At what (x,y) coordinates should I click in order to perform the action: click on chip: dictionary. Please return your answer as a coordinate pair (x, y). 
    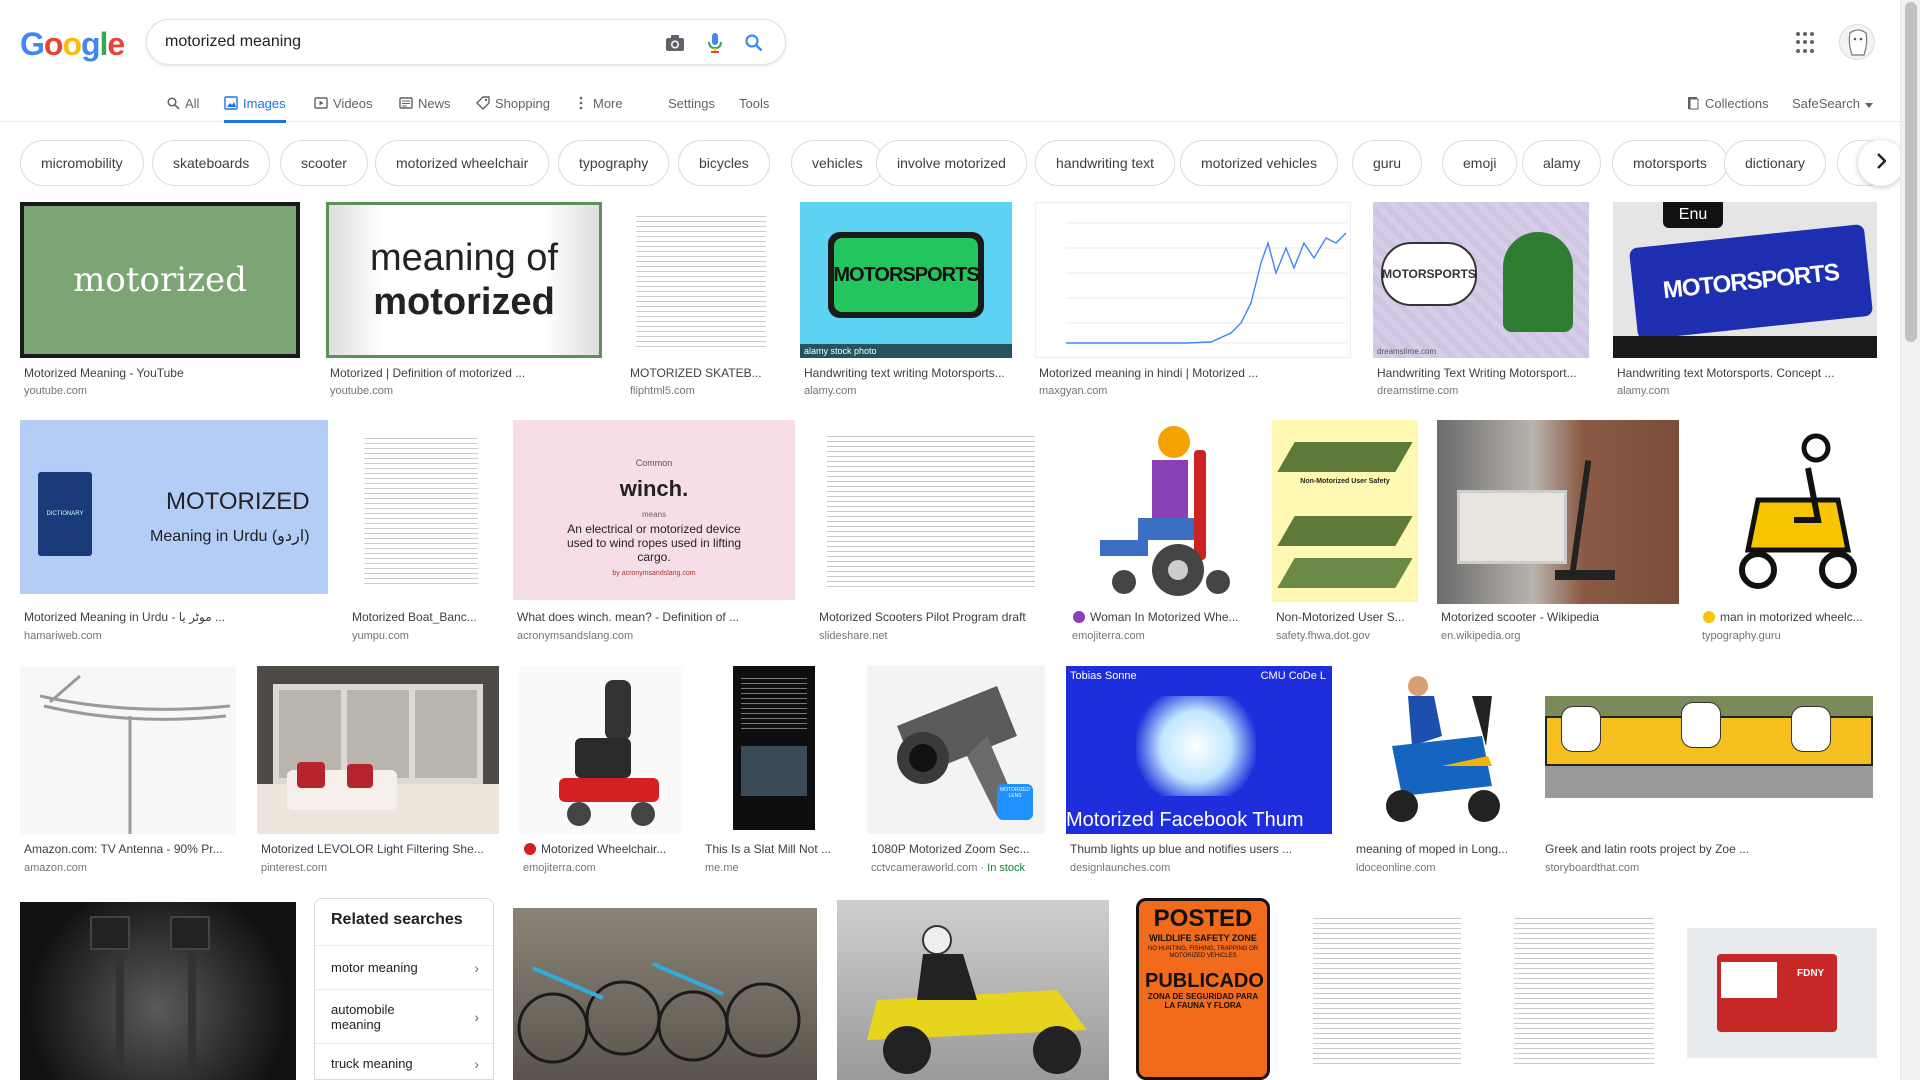
    Looking at the image, I should click on (1775, 163).